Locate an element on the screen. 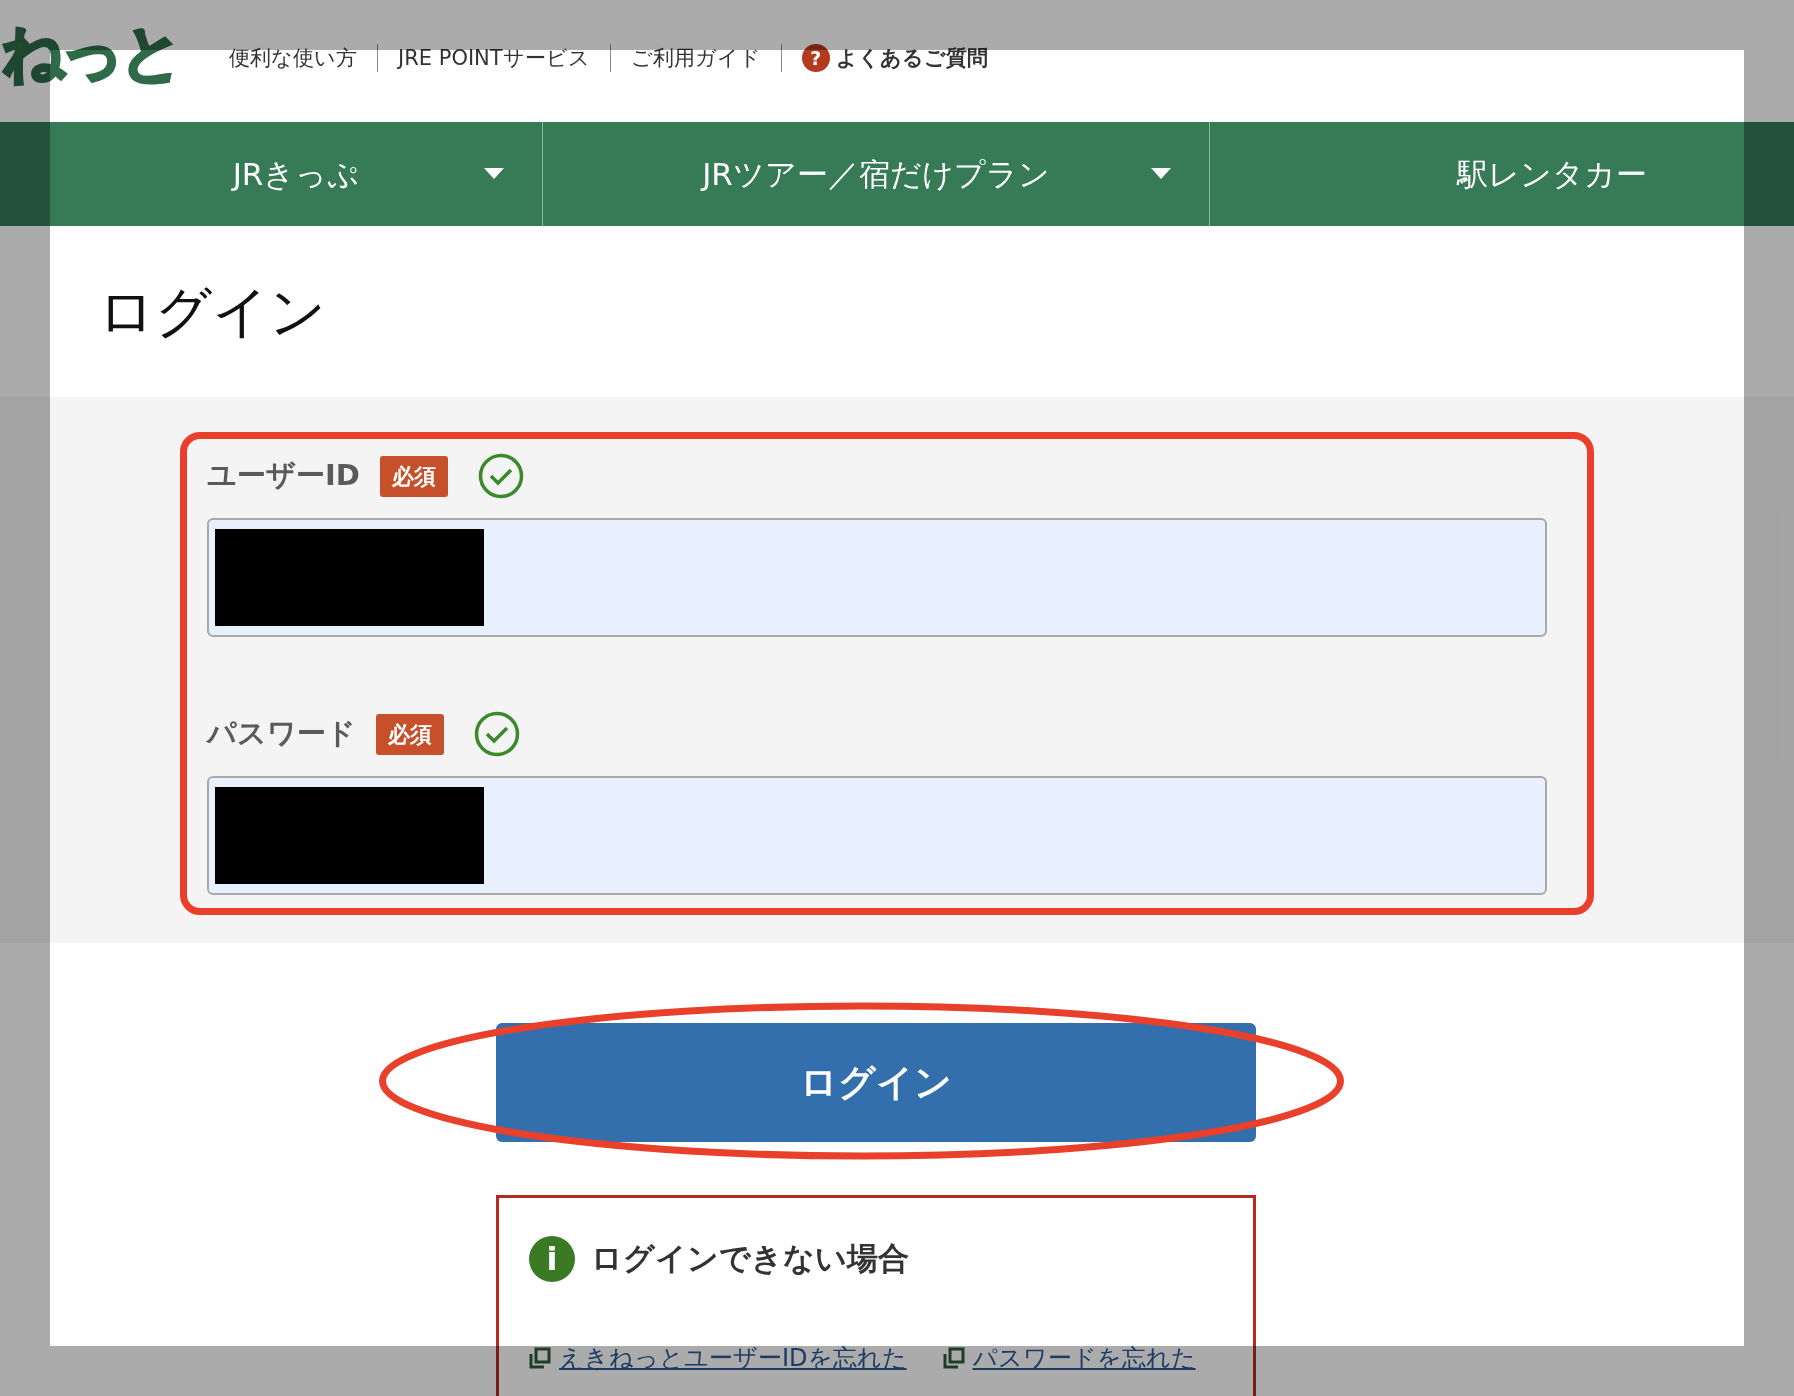 Image resolution: width=1794 pixels, height=1396 pixels. help-icon: ? is located at coordinates (815, 58).